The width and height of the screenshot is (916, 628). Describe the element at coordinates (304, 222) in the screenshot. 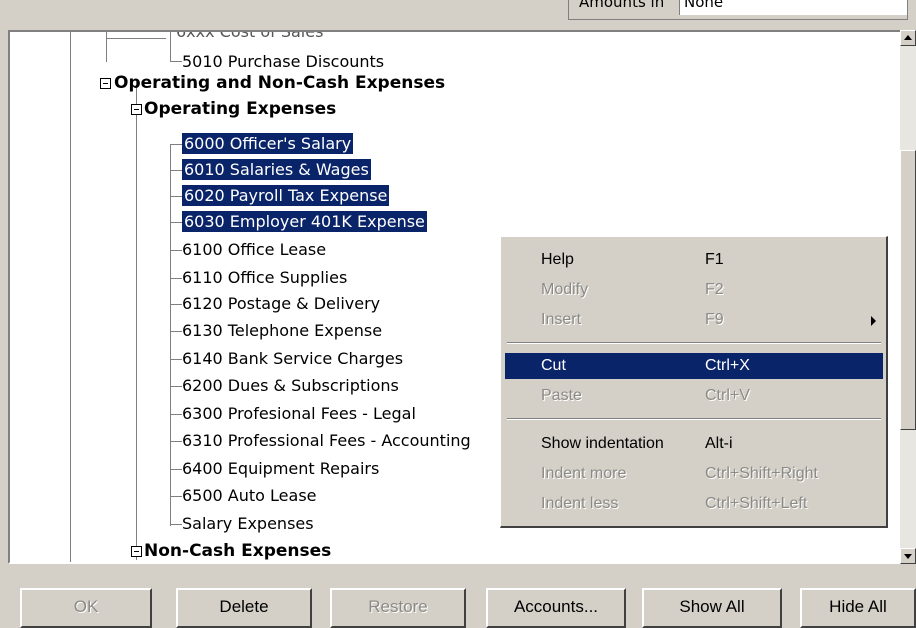

I see `tree-item: 6030 Employer 401K Expense` at that location.